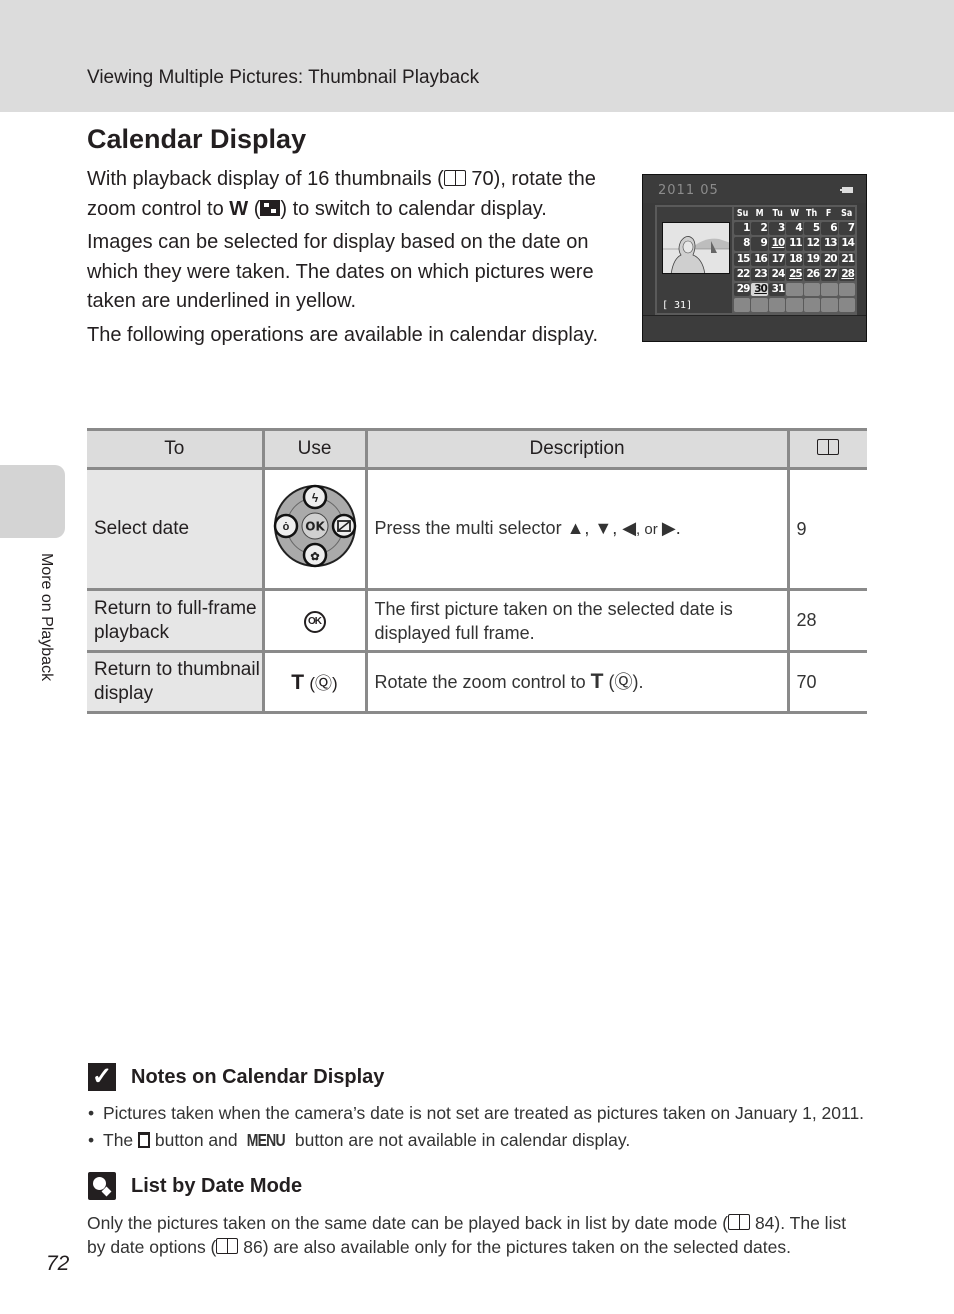 The height and width of the screenshot is (1314, 954). Describe the element at coordinates (577, 449) in the screenshot. I see `header-description: Description` at that location.